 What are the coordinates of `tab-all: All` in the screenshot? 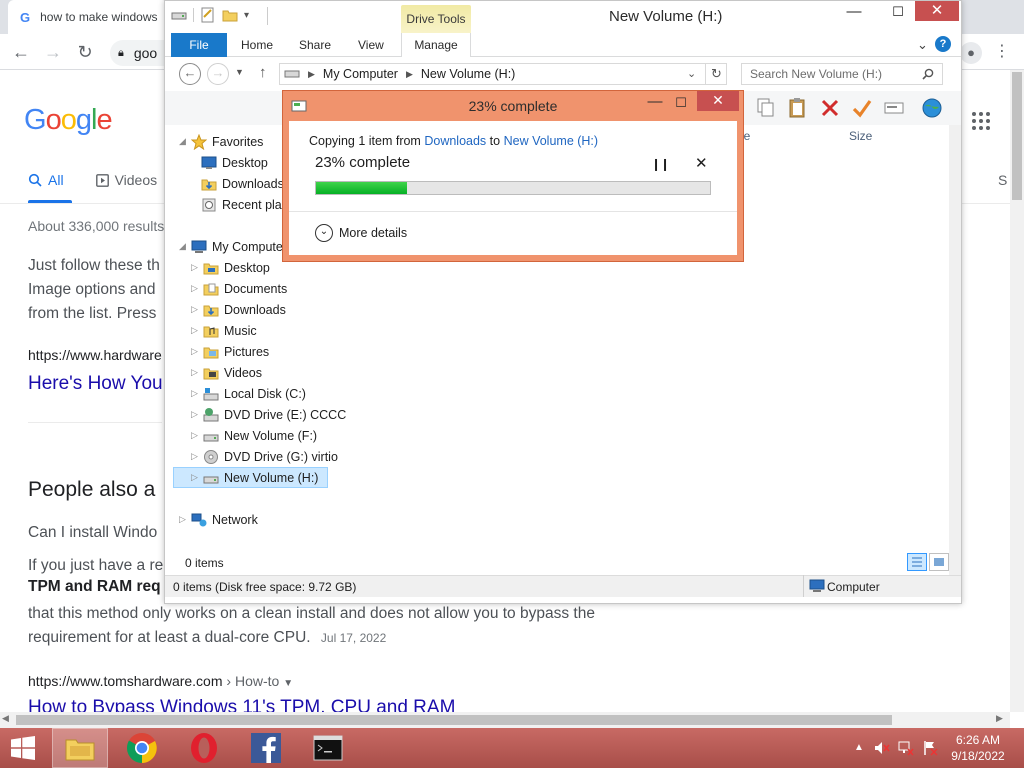 It's located at (46, 180).